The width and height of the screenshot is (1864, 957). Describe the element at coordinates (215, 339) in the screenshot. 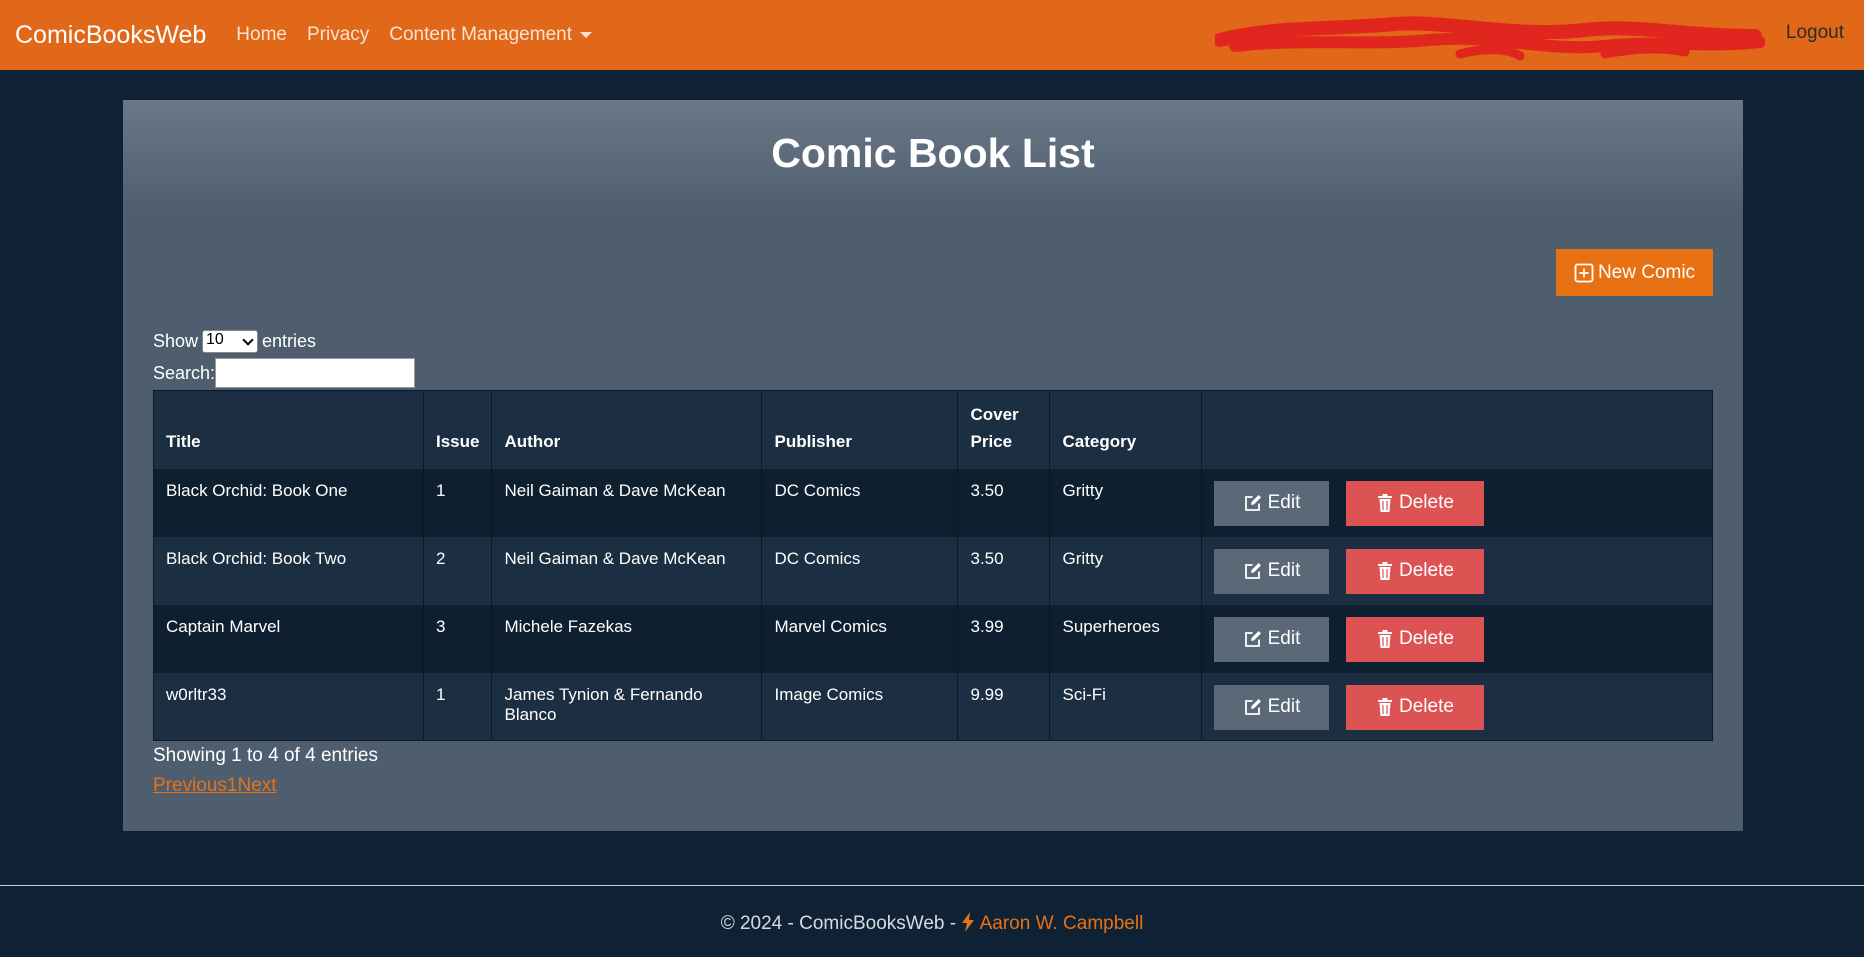

I see `page-length-value: 10` at that location.